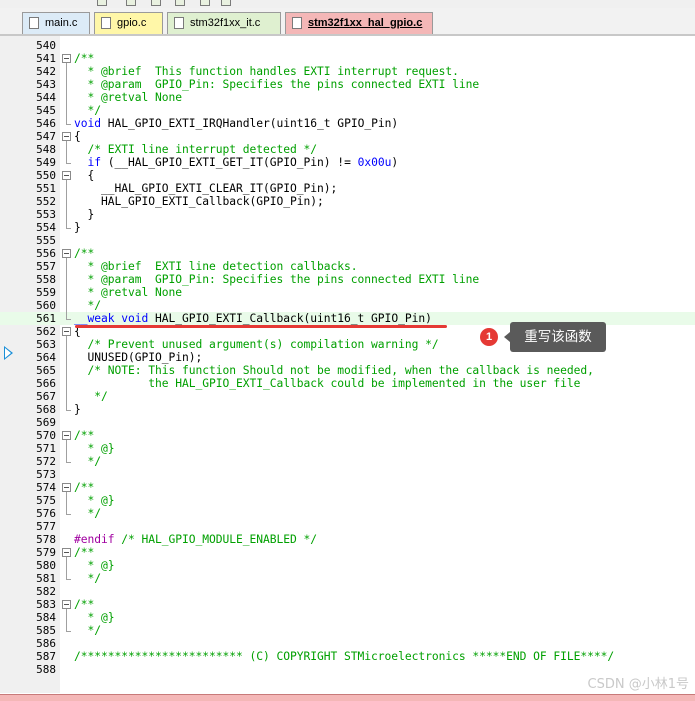 The image size is (695, 701). What do you see at coordinates (128, 23) in the screenshot?
I see `tab-gpio-c: gpio.c` at bounding box center [128, 23].